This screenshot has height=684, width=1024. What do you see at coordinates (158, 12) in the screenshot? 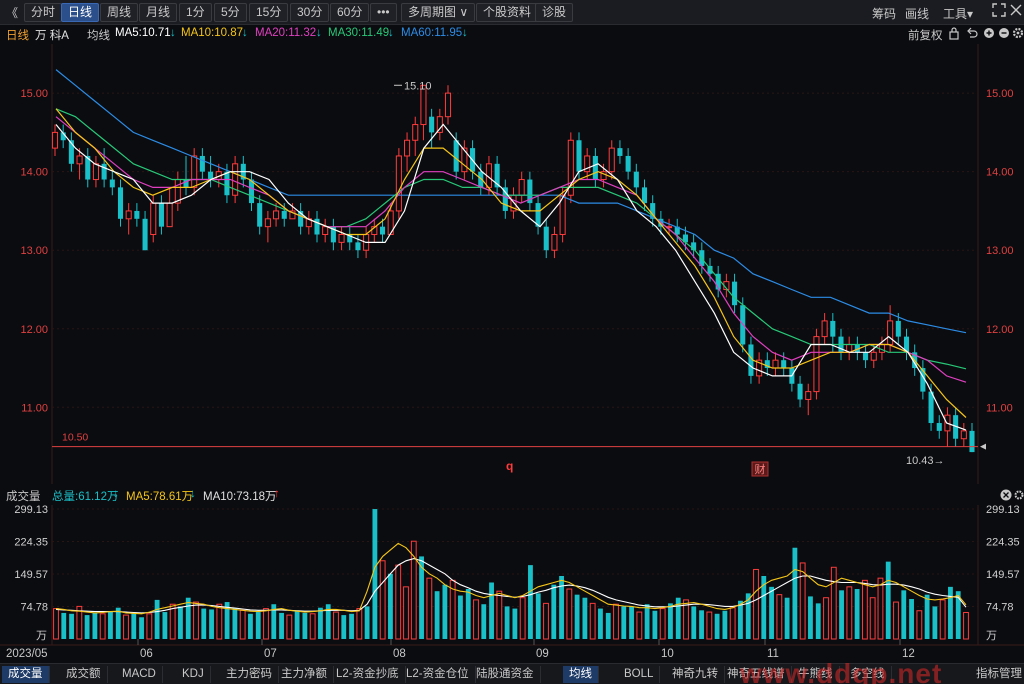
I see `tab-yuexian: 月线` at bounding box center [158, 12].